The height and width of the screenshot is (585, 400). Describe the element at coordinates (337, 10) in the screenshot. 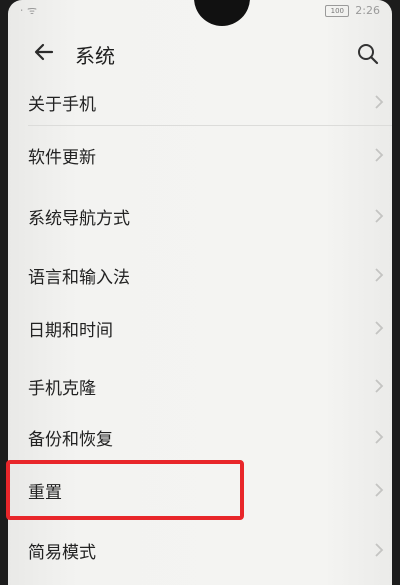

I see `battery-icon: 100` at that location.